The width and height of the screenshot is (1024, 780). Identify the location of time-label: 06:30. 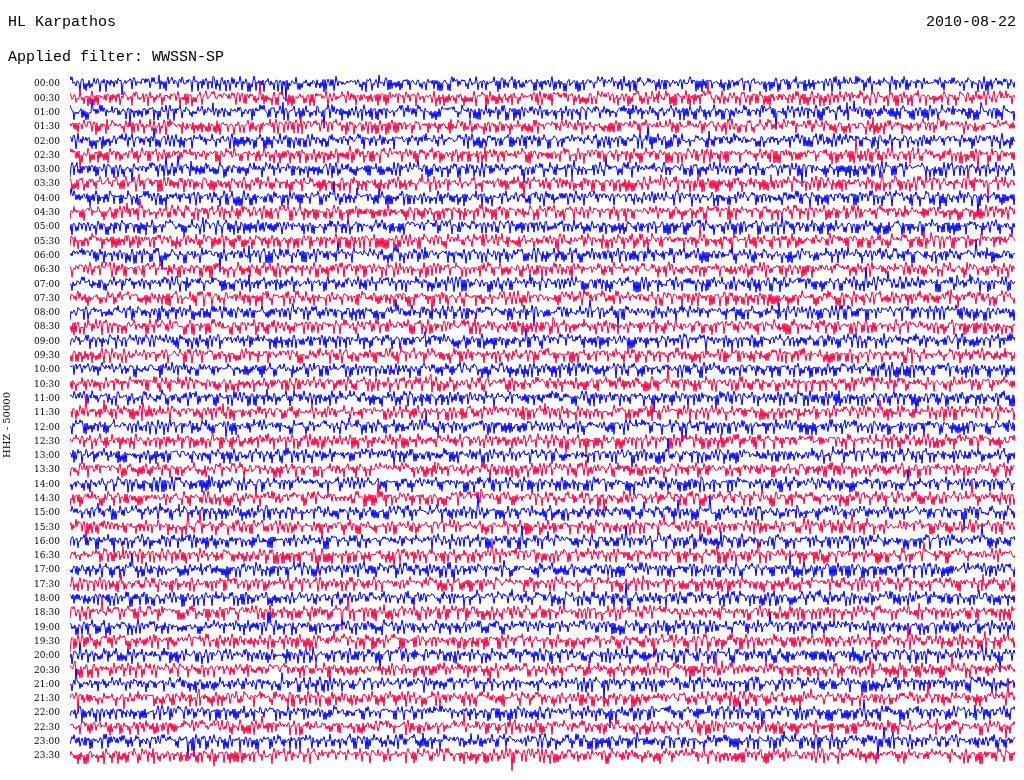
(47, 270).